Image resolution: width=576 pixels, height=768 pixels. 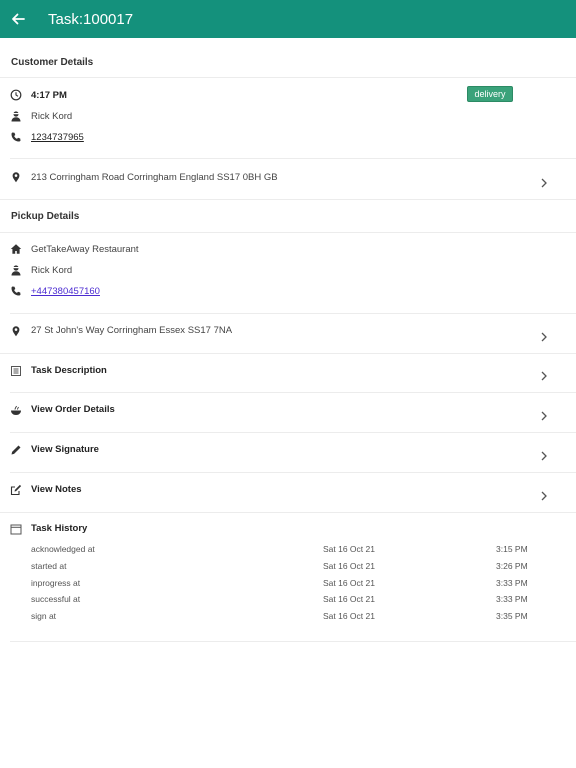 I want to click on view-notes-label: View Notes, so click(x=56, y=489).